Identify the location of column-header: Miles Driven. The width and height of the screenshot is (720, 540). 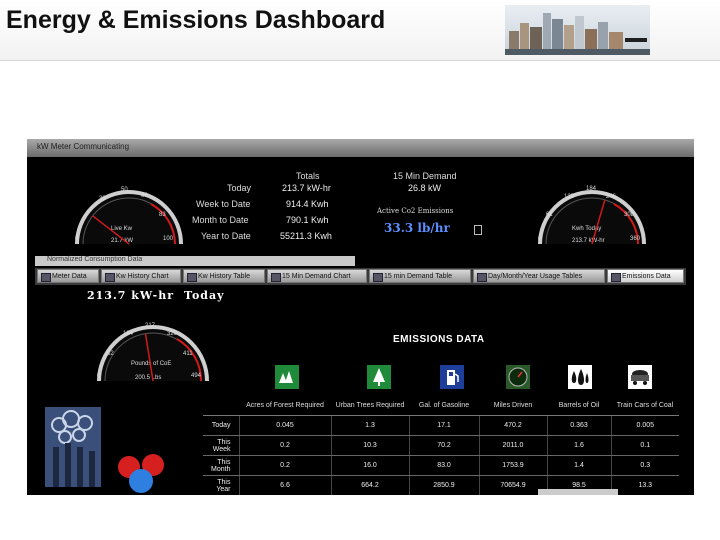
(513, 406).